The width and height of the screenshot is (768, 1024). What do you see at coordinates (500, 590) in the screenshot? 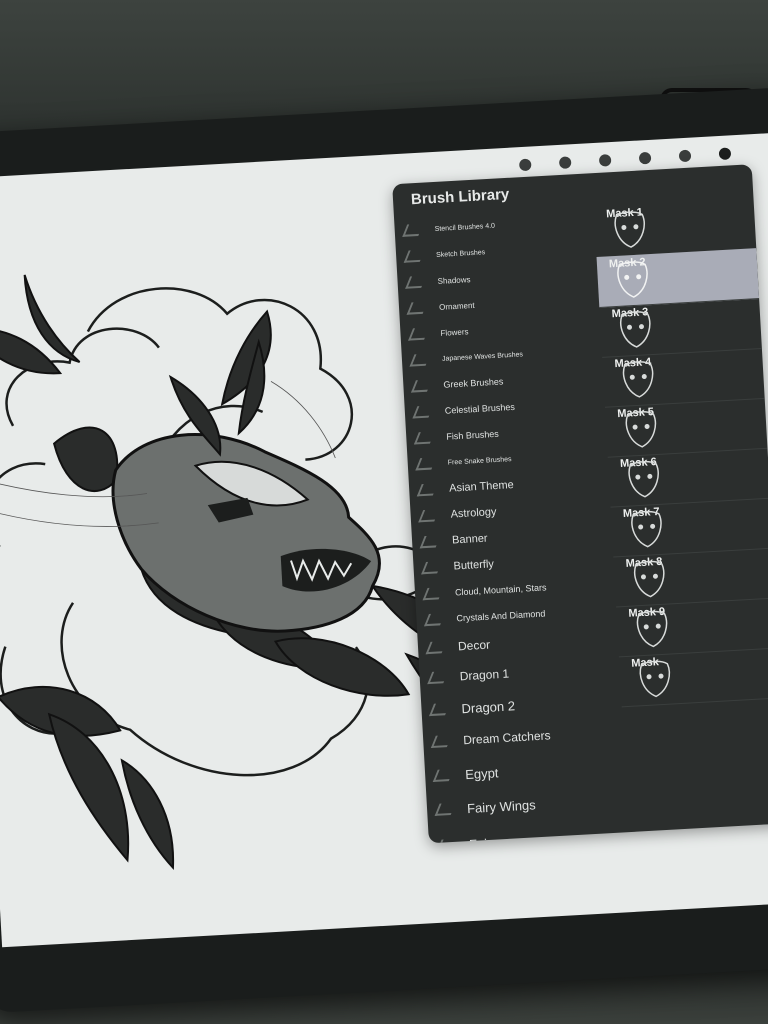
I see `category-label: Cloud, Mountain, Stars` at bounding box center [500, 590].